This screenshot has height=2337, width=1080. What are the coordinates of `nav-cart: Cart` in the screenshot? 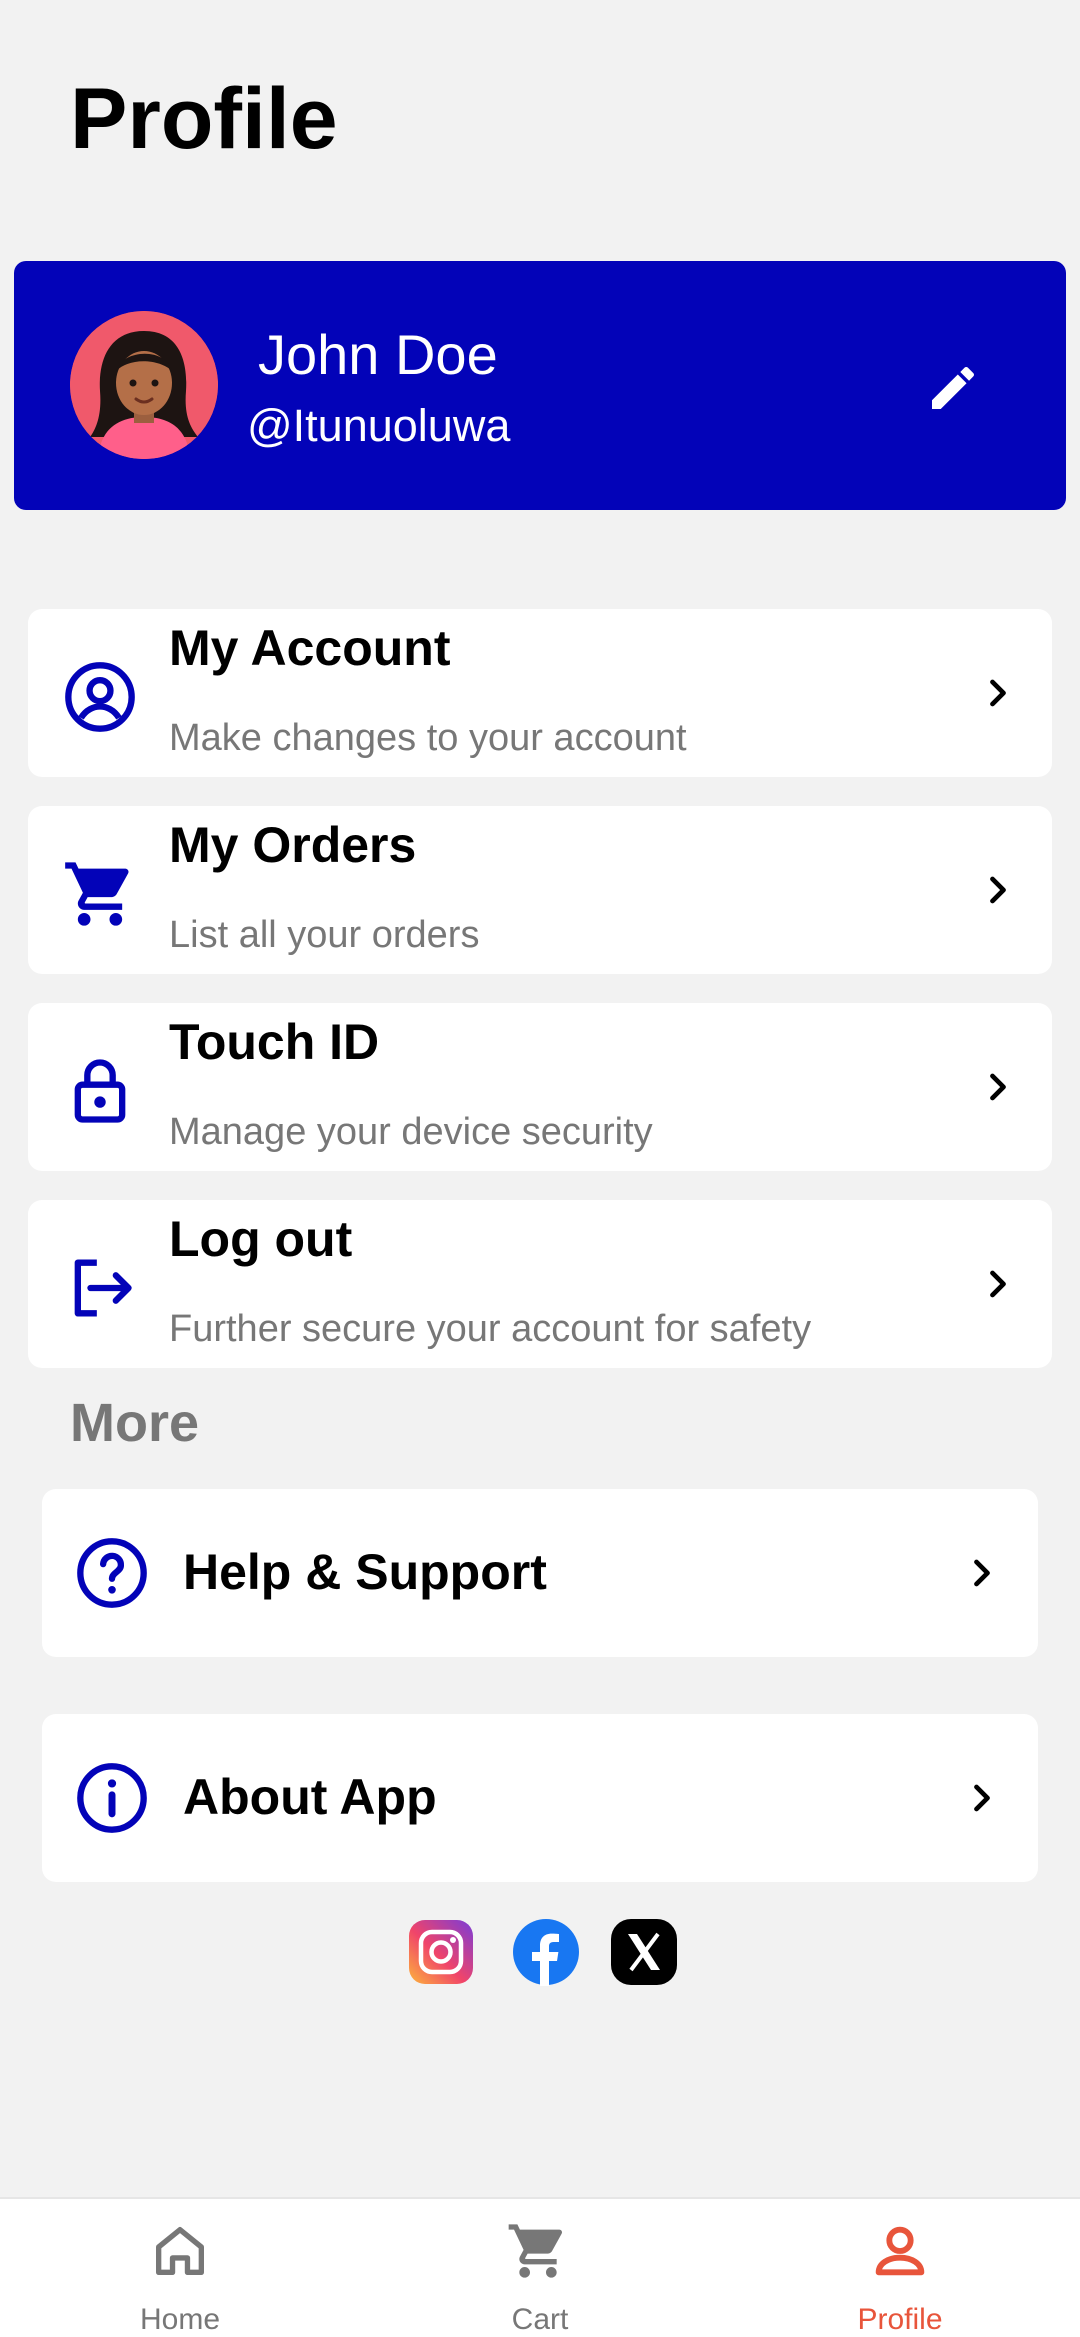 It's located at (540, 2268).